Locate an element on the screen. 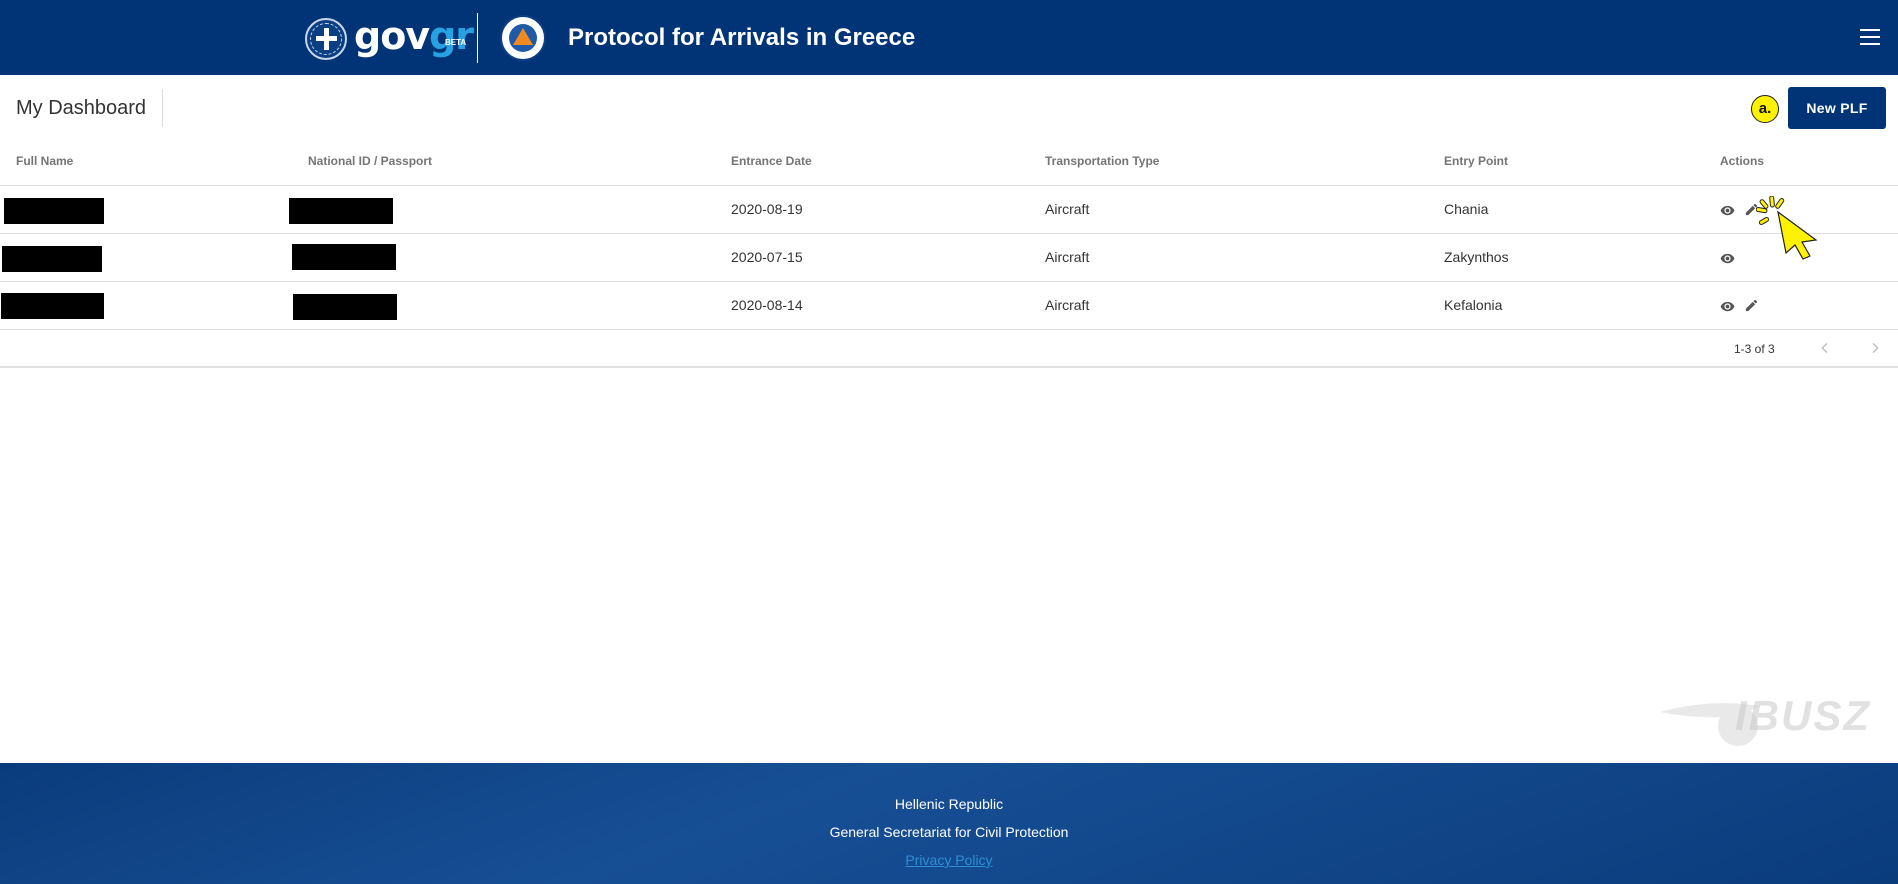 The image size is (1898, 884). chevron-left-icon is located at coordinates (1825, 348).